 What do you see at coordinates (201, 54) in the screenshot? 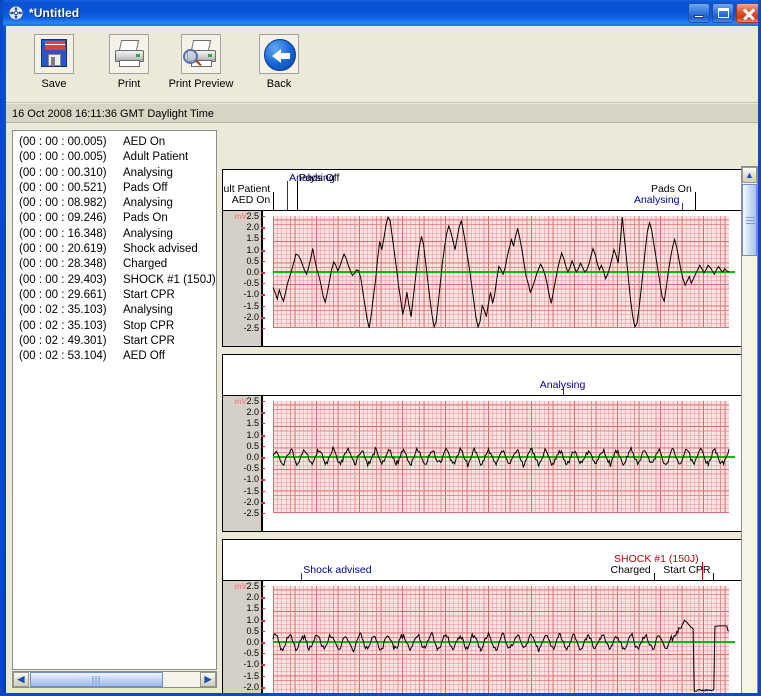
I see `print-preview-icon` at bounding box center [201, 54].